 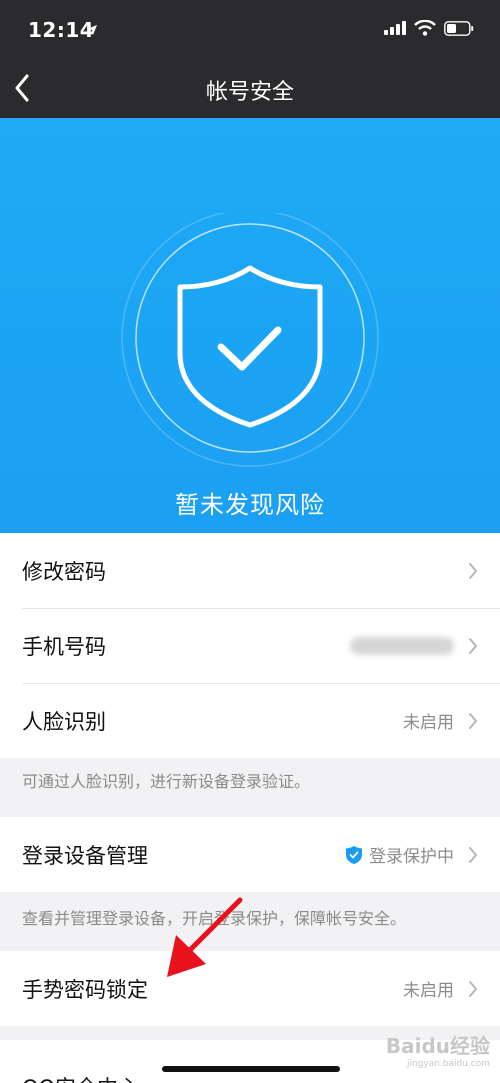 I want to click on home-indicator, so click(x=251, y=1069).